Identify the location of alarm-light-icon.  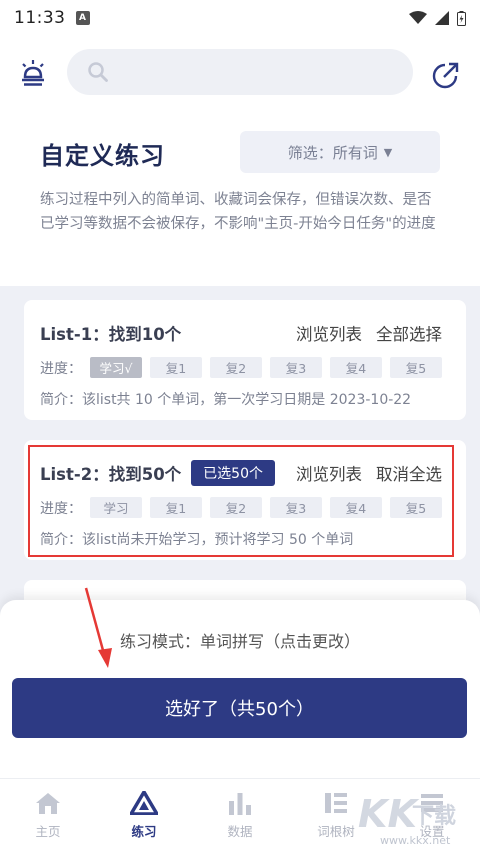
(33, 74).